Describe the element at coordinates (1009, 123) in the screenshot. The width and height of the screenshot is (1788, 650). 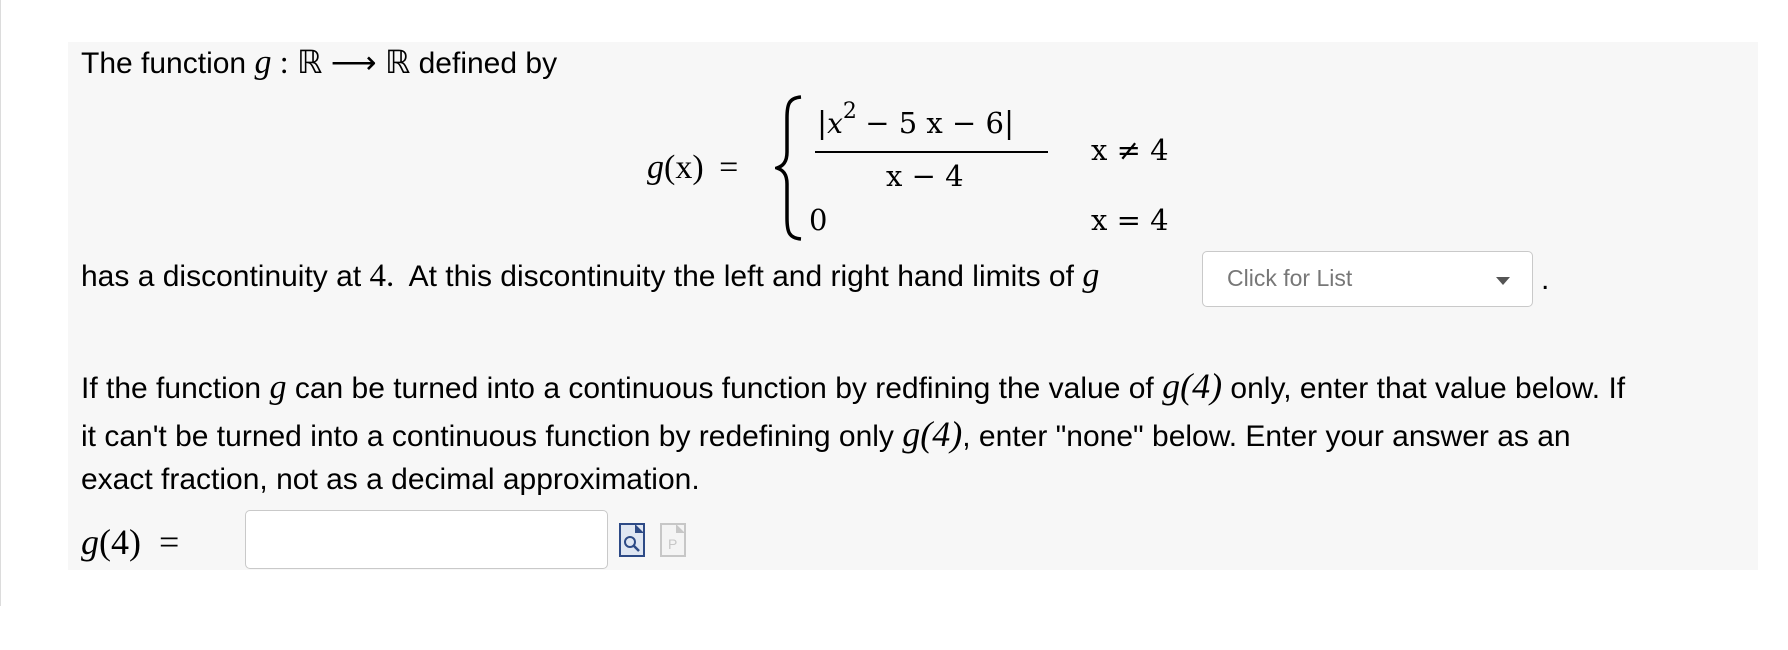
I see `numerator-abs-close: |` at that location.